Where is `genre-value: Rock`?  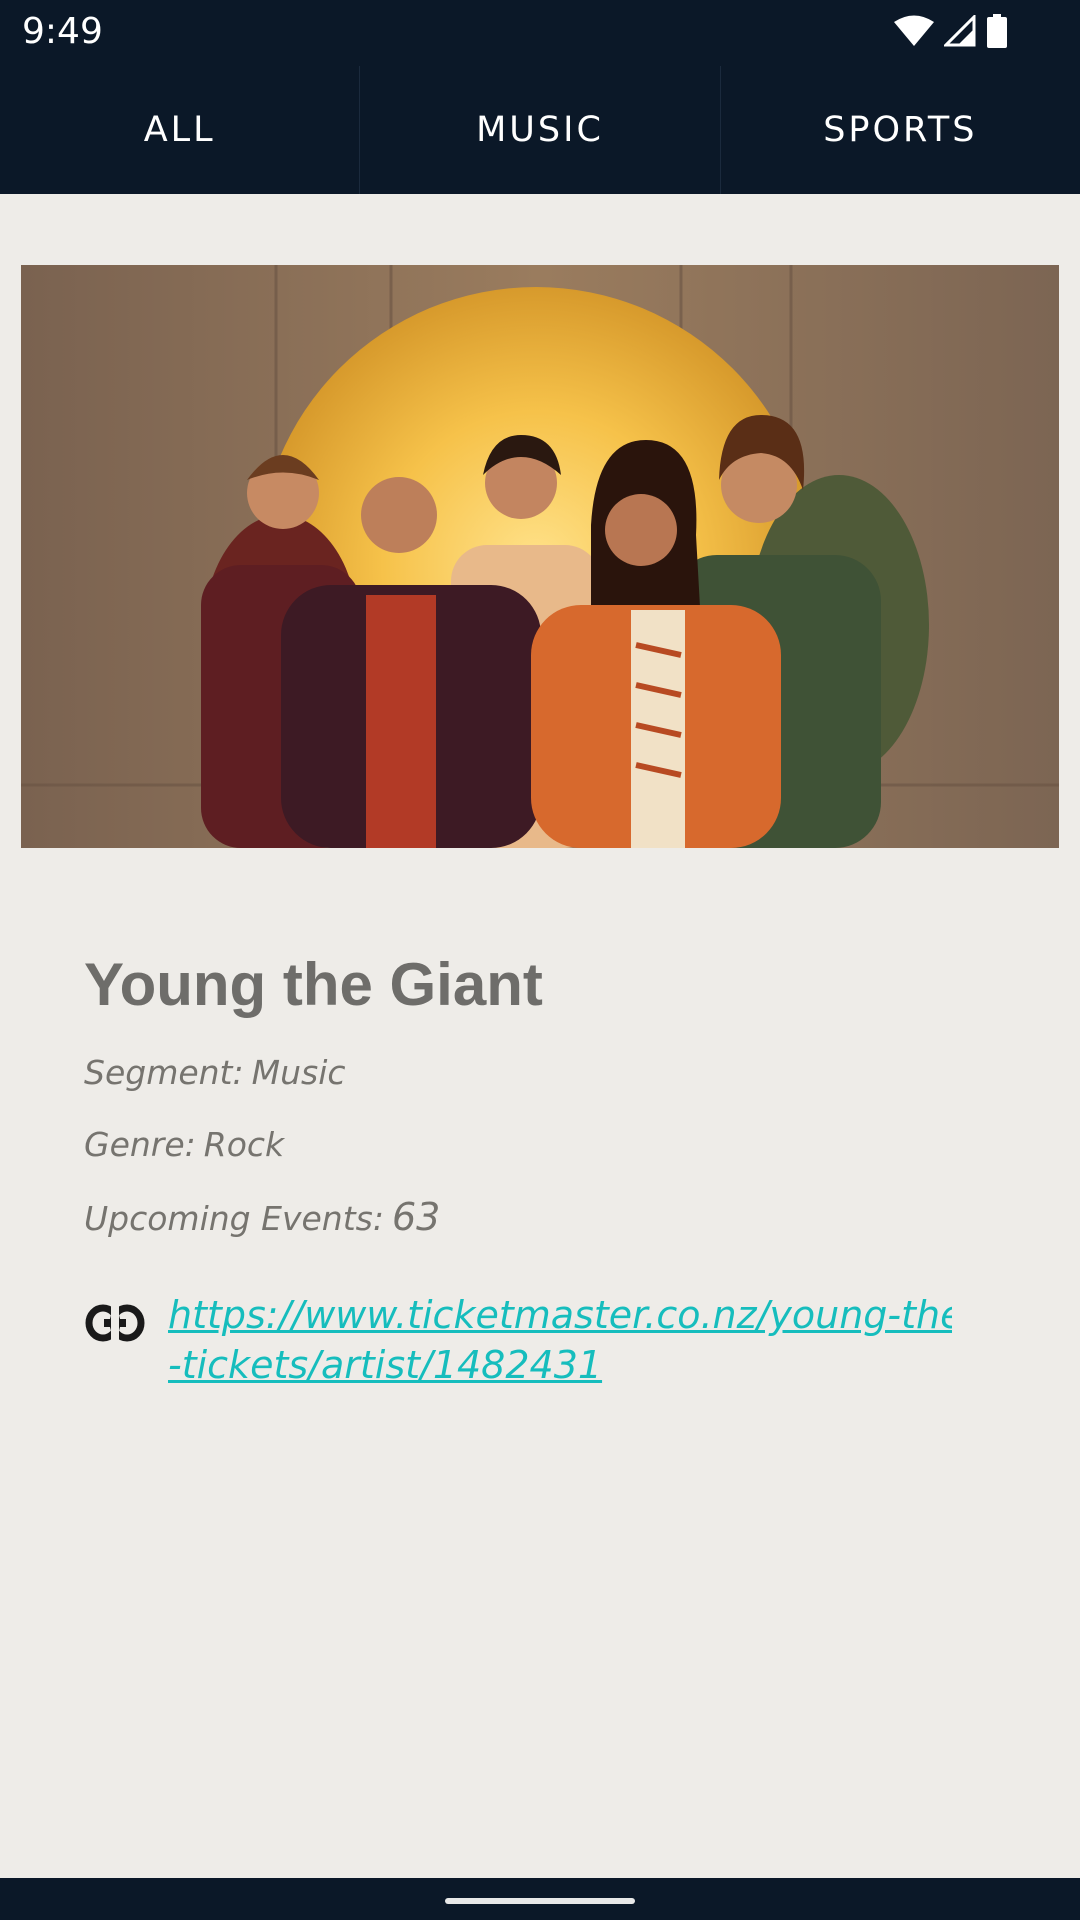 genre-value: Rock is located at coordinates (244, 1144).